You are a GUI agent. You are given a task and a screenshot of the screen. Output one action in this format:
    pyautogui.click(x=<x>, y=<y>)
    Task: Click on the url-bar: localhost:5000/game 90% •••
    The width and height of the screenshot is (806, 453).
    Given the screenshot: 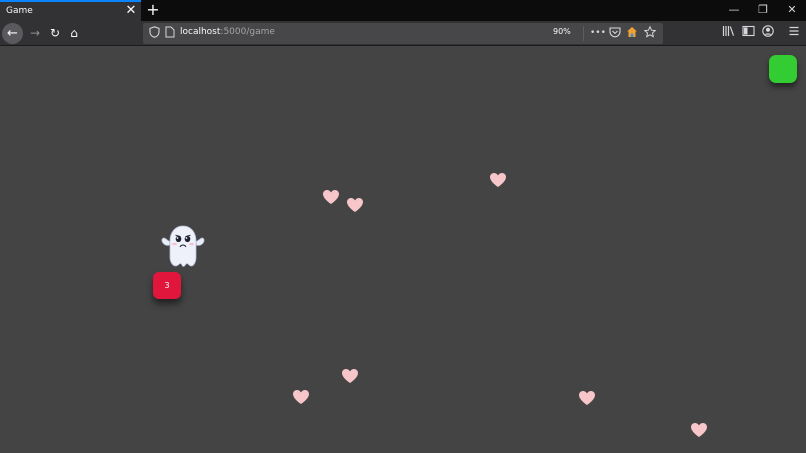 What is the action you would take?
    pyautogui.click(x=403, y=33)
    